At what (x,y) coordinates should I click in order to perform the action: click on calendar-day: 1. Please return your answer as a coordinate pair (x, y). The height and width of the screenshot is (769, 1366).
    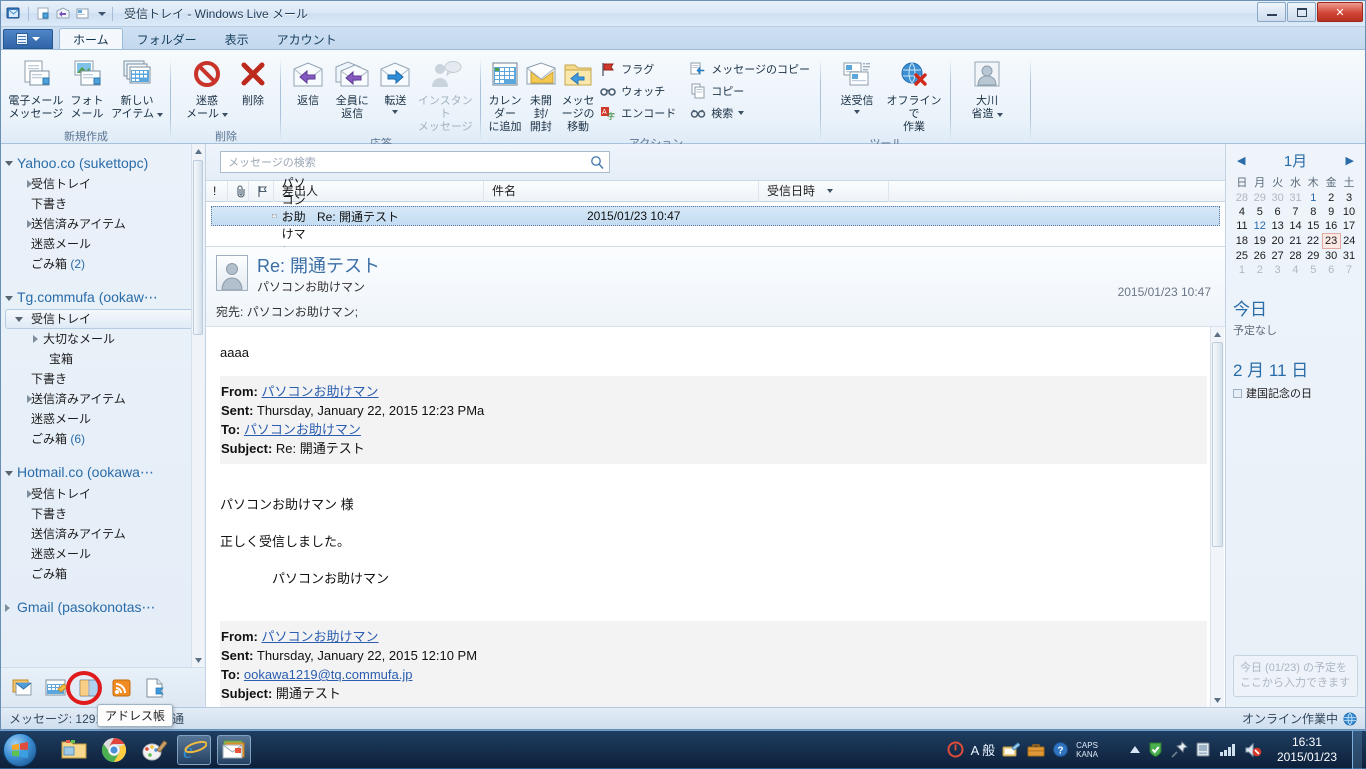
    Looking at the image, I should click on (1242, 270).